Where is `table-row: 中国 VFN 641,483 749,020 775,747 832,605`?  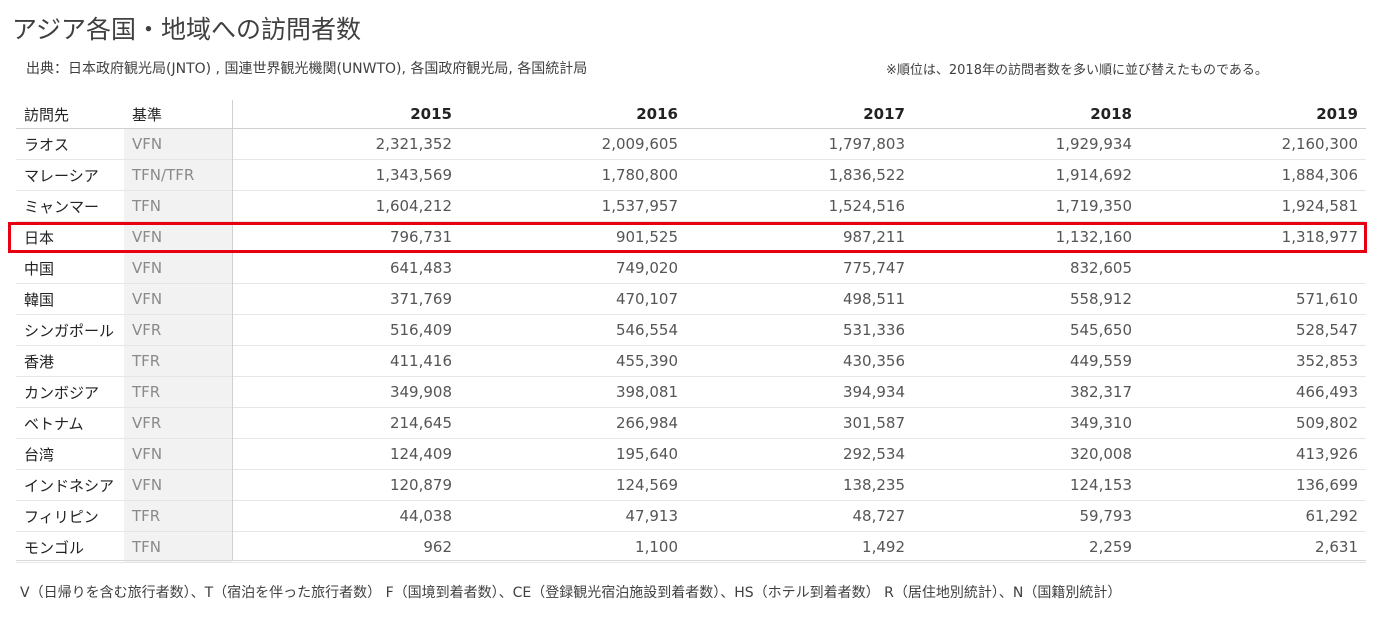 table-row: 中国 VFN 641,483 749,020 775,747 832,605 is located at coordinates (691, 268).